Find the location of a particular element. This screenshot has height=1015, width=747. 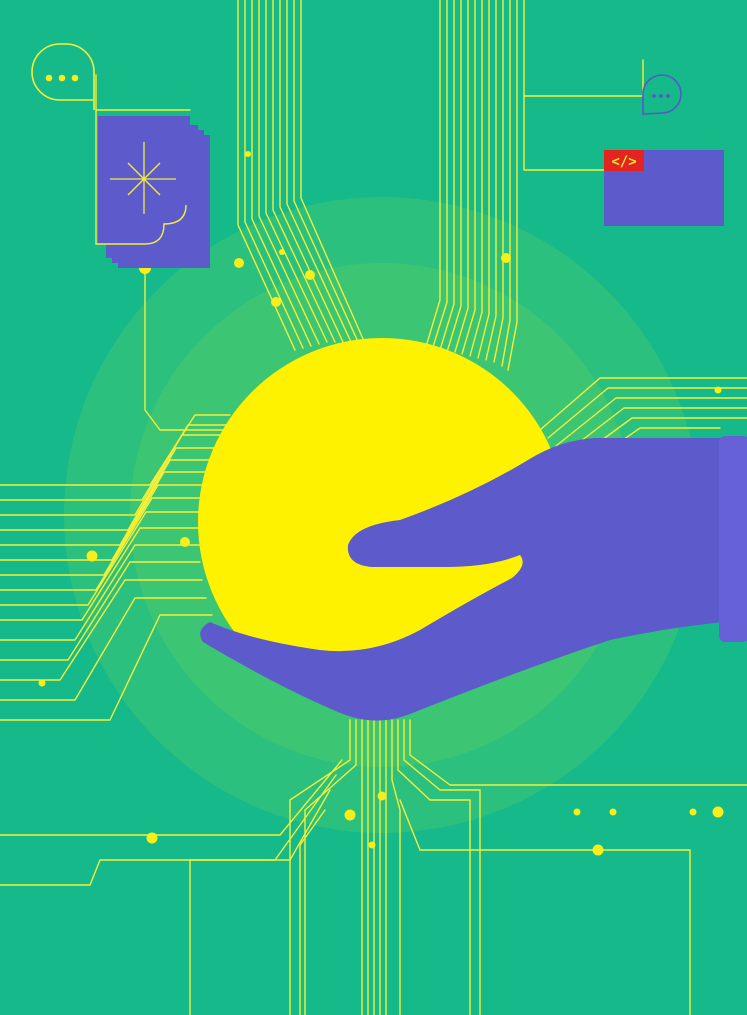

sleeve-cuff is located at coordinates (733, 539).